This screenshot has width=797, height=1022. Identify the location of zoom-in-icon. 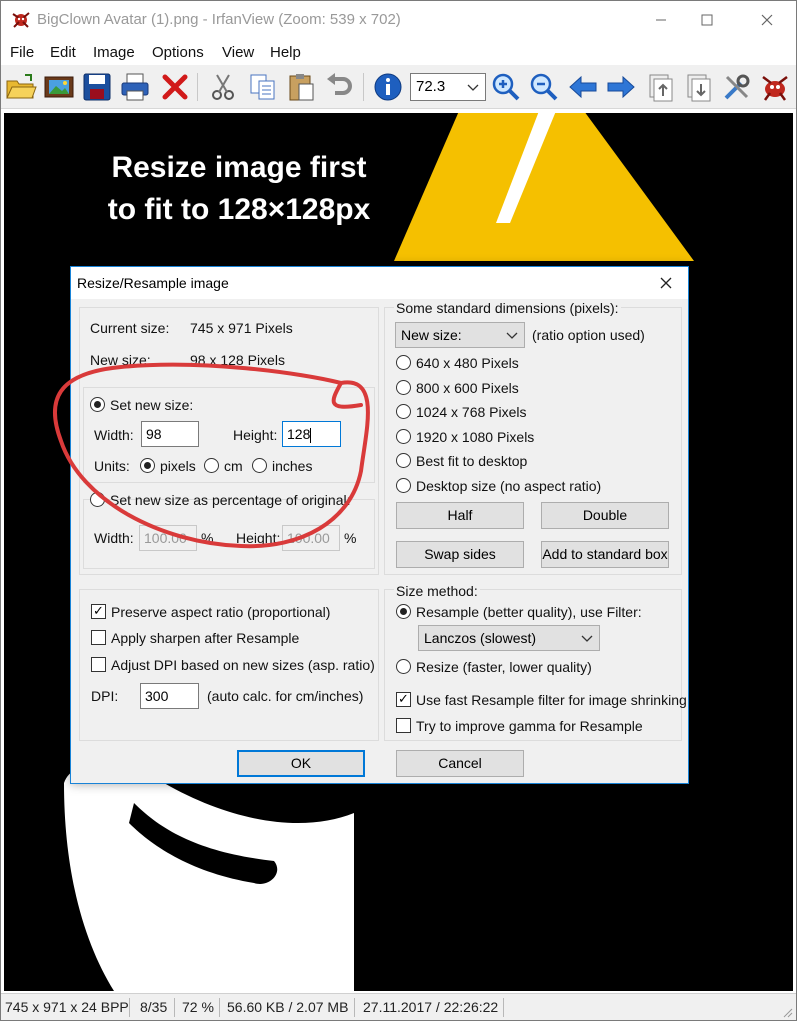
(506, 87).